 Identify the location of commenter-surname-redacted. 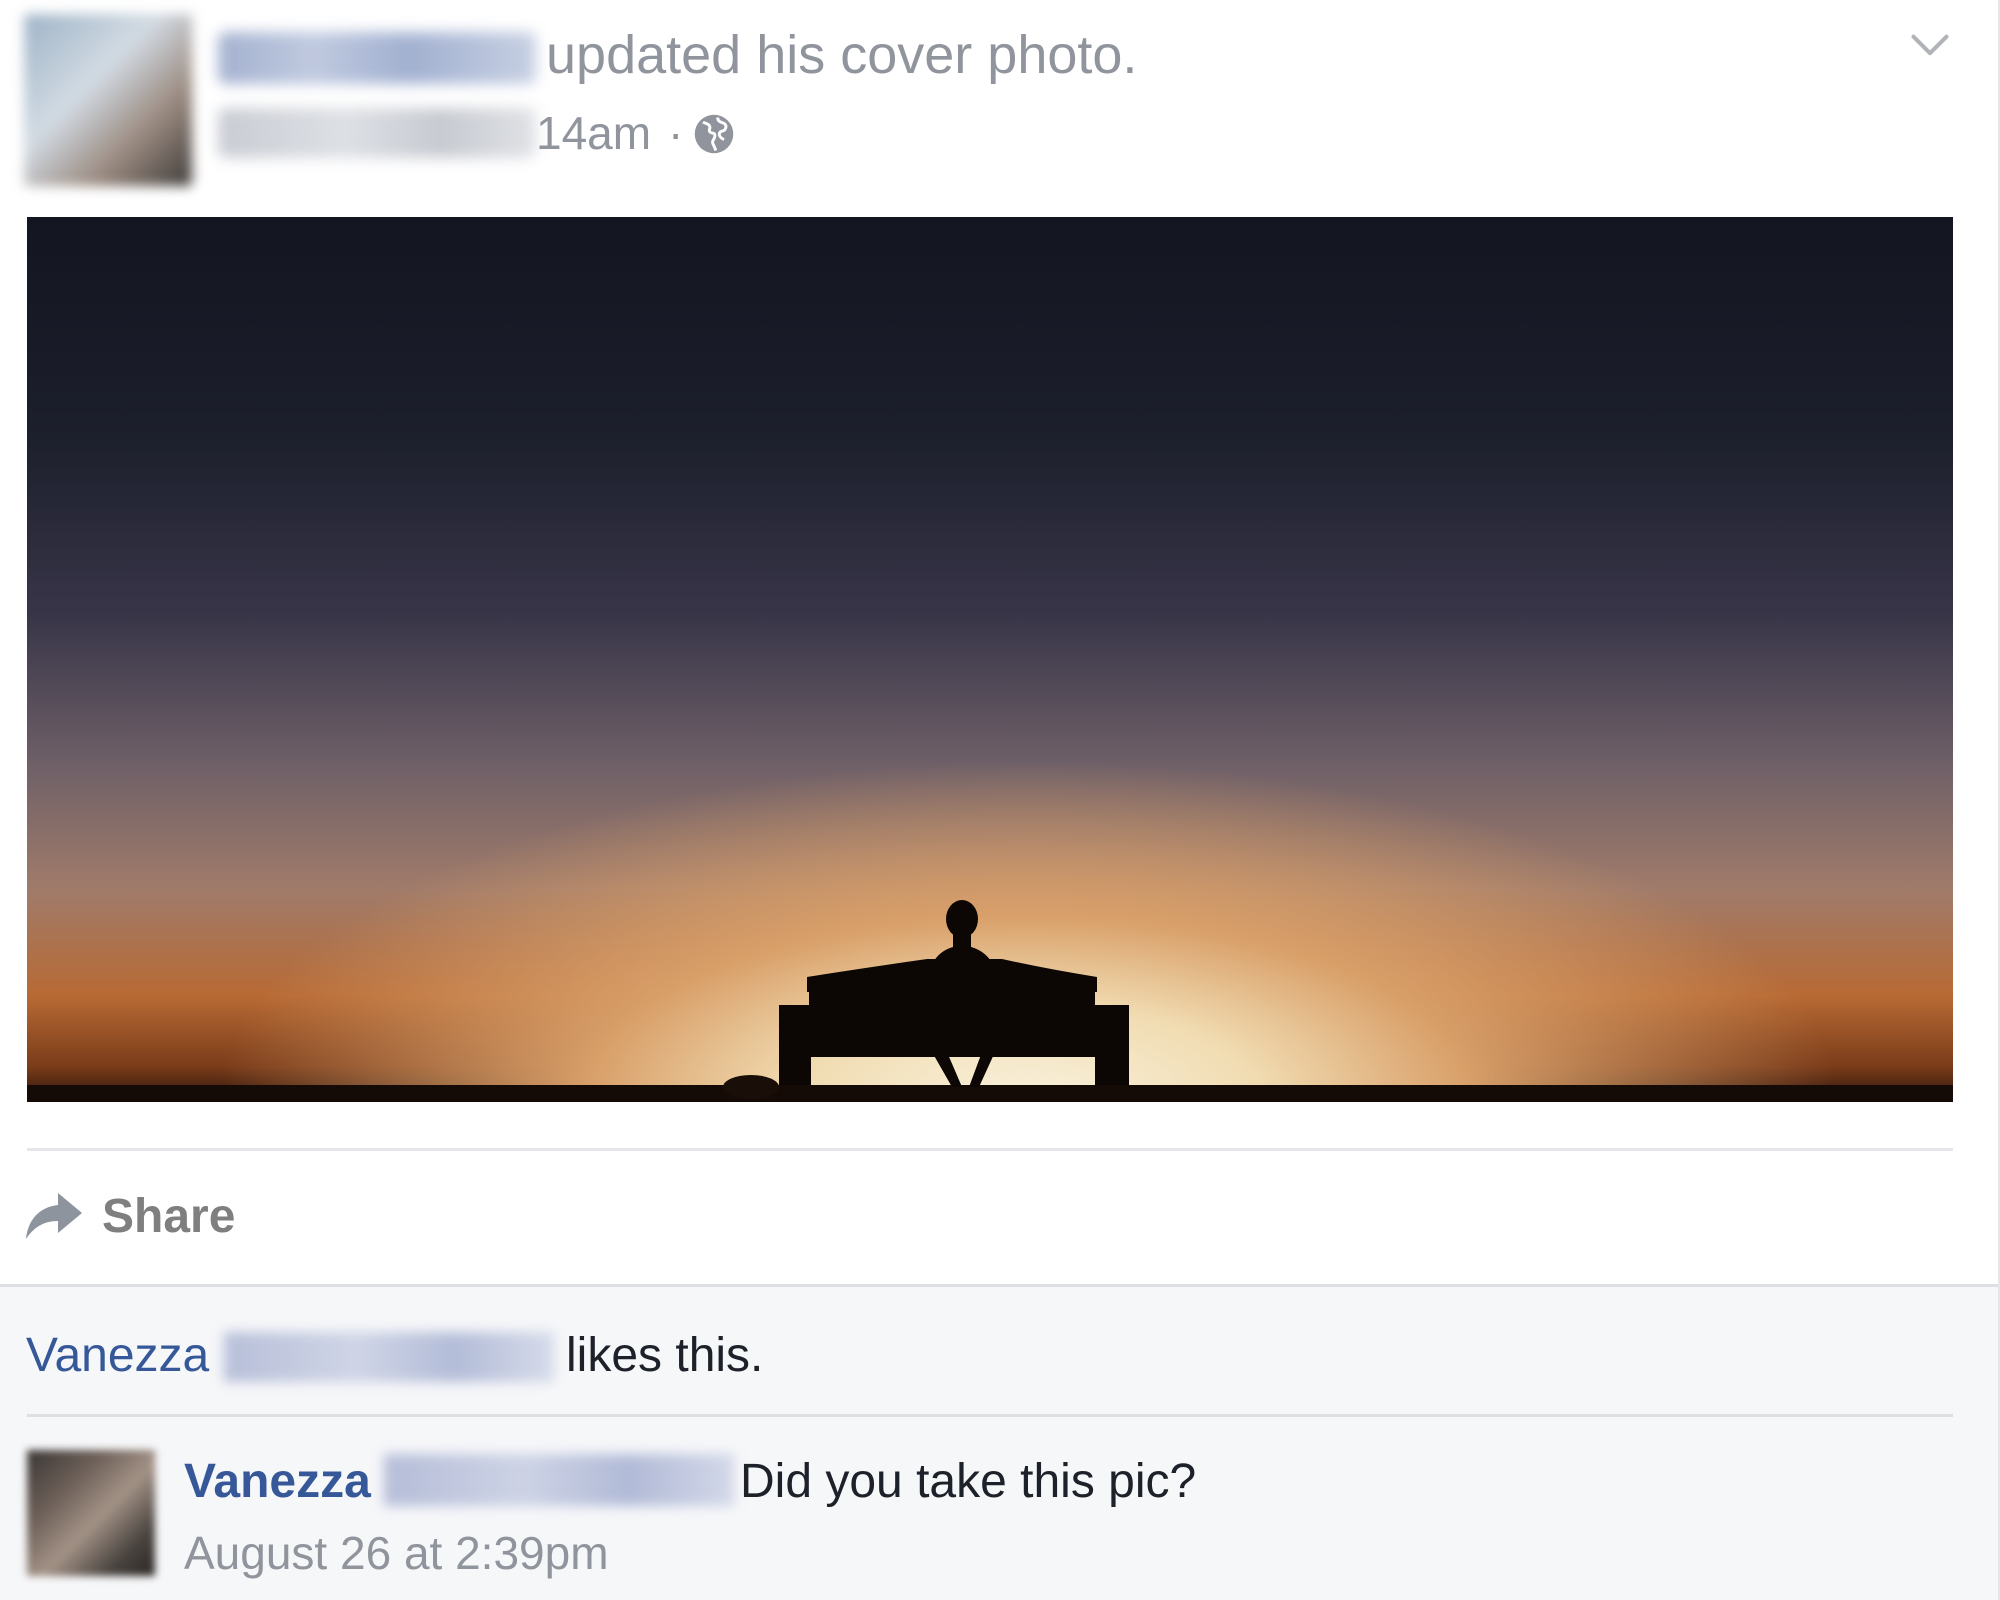
(559, 1480).